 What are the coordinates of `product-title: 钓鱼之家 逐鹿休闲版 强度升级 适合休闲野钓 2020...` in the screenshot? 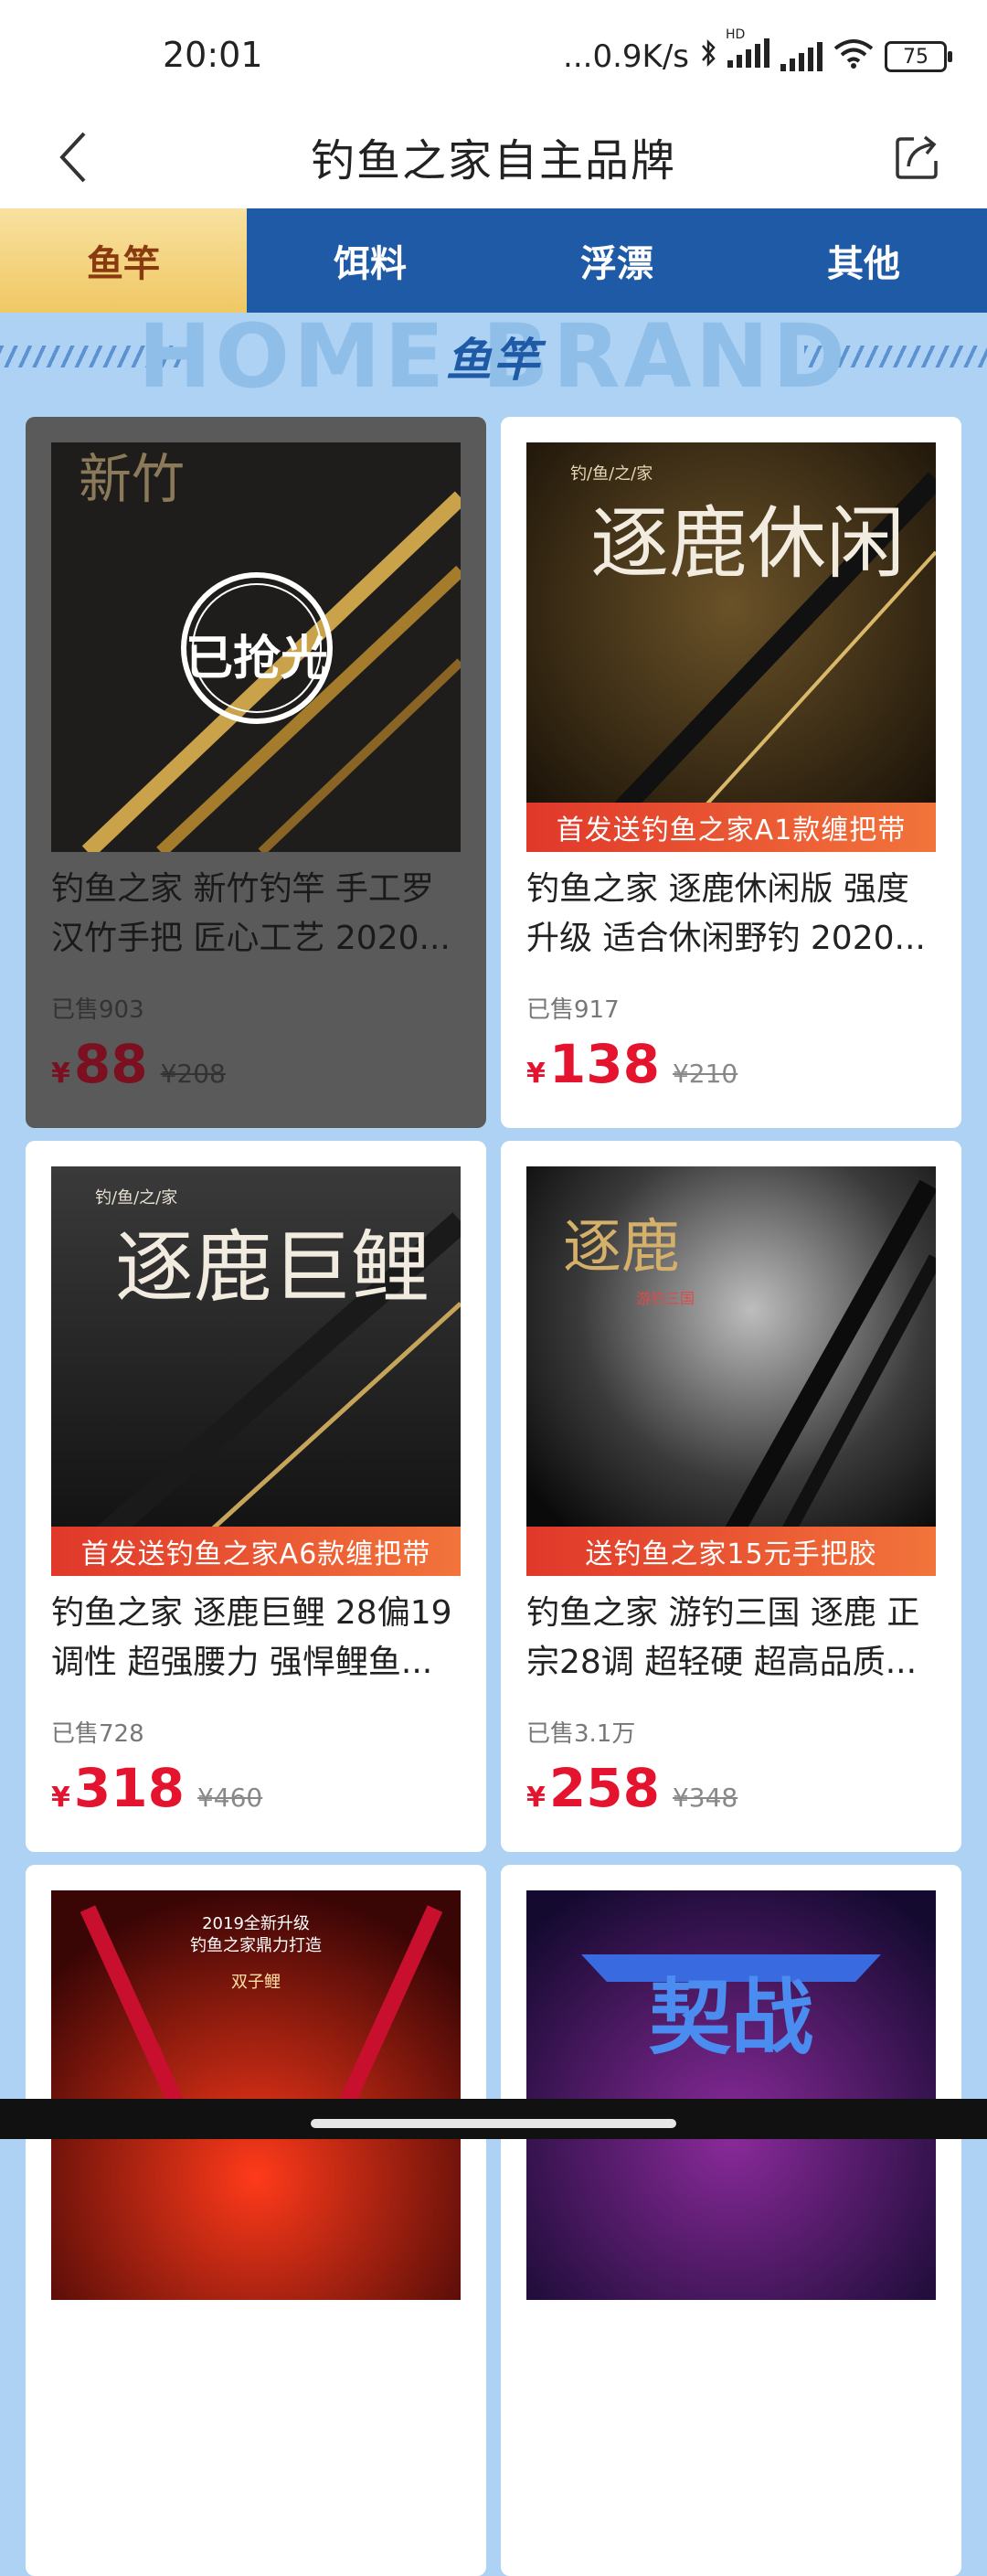 It's located at (726, 913).